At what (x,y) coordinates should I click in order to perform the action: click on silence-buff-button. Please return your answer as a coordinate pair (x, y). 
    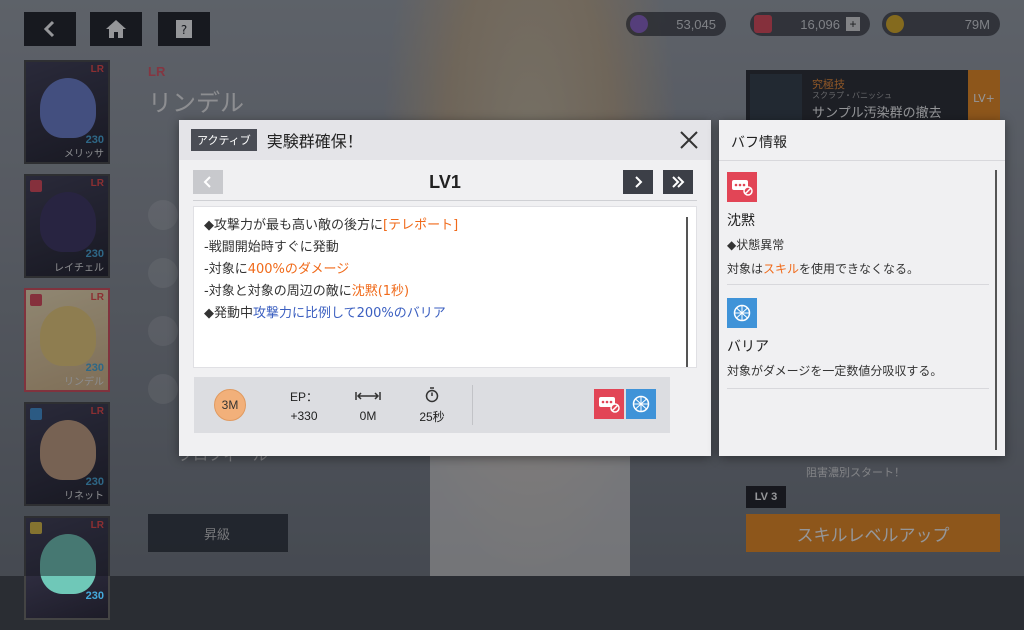
    Looking at the image, I should click on (609, 404).